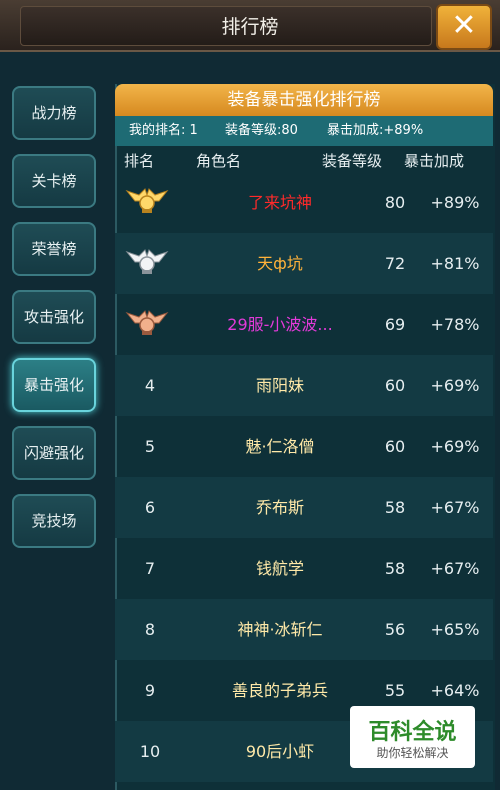  Describe the element at coordinates (147, 200) in the screenshot. I see `gold-medal-icon` at that location.